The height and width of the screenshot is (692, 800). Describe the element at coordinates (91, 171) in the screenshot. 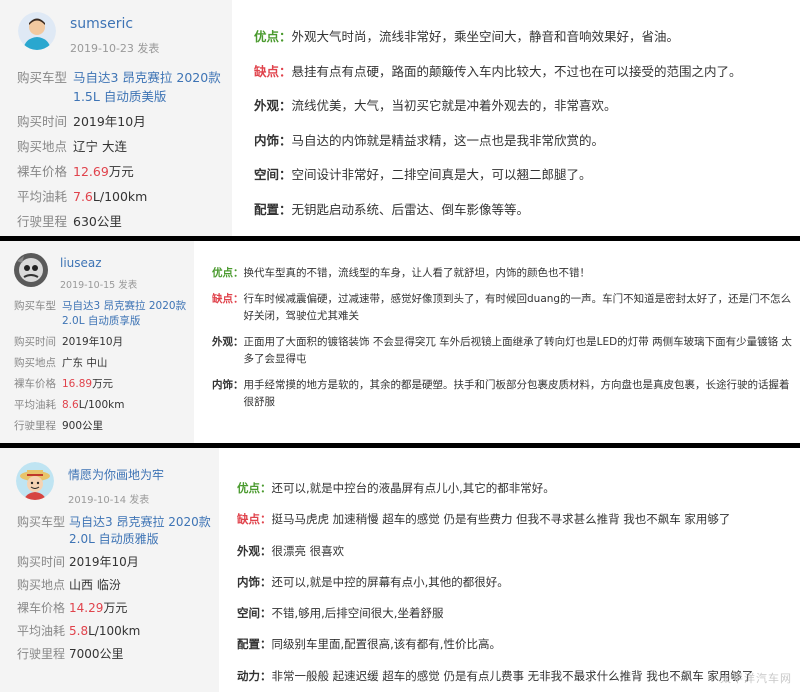

I see `price-number: 12.69` at that location.